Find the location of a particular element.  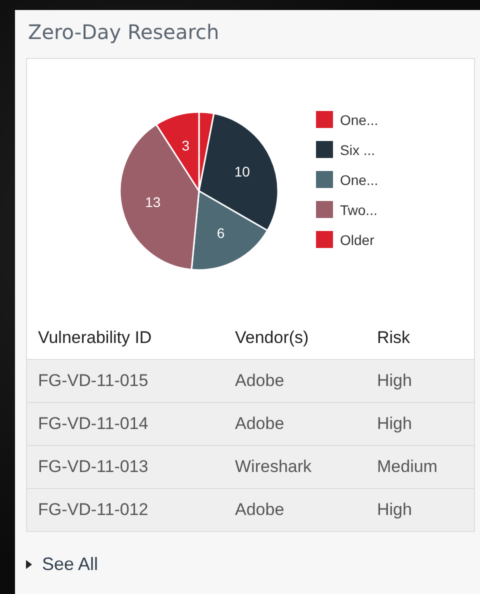

table-row: FG-VD-11-015 Adobe High is located at coordinates (250, 380).